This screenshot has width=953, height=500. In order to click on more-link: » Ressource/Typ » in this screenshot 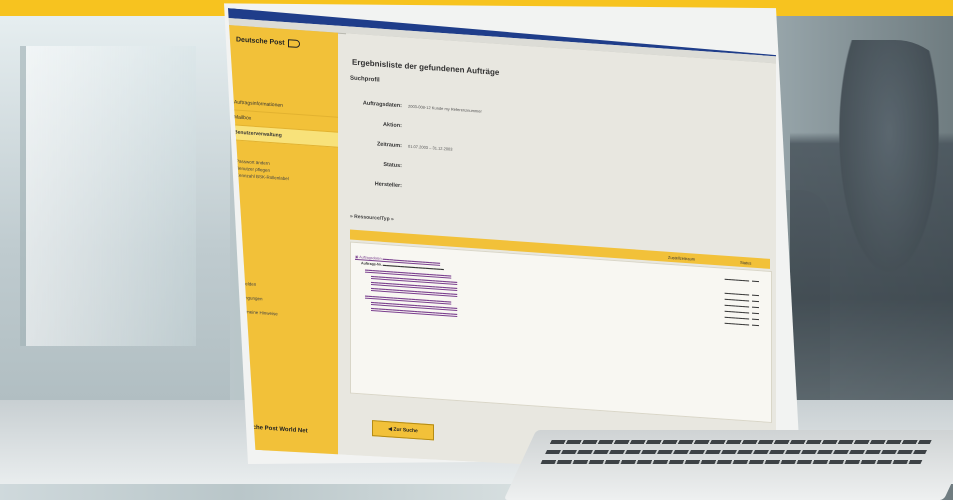, I will do `click(372, 218)`.